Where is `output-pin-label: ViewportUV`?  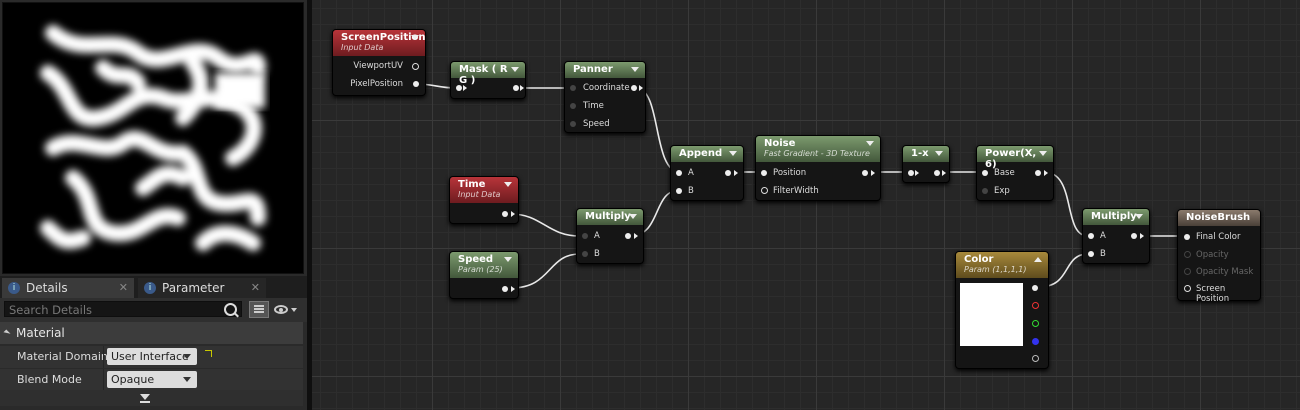
output-pin-label: ViewportUV is located at coordinates (378, 66).